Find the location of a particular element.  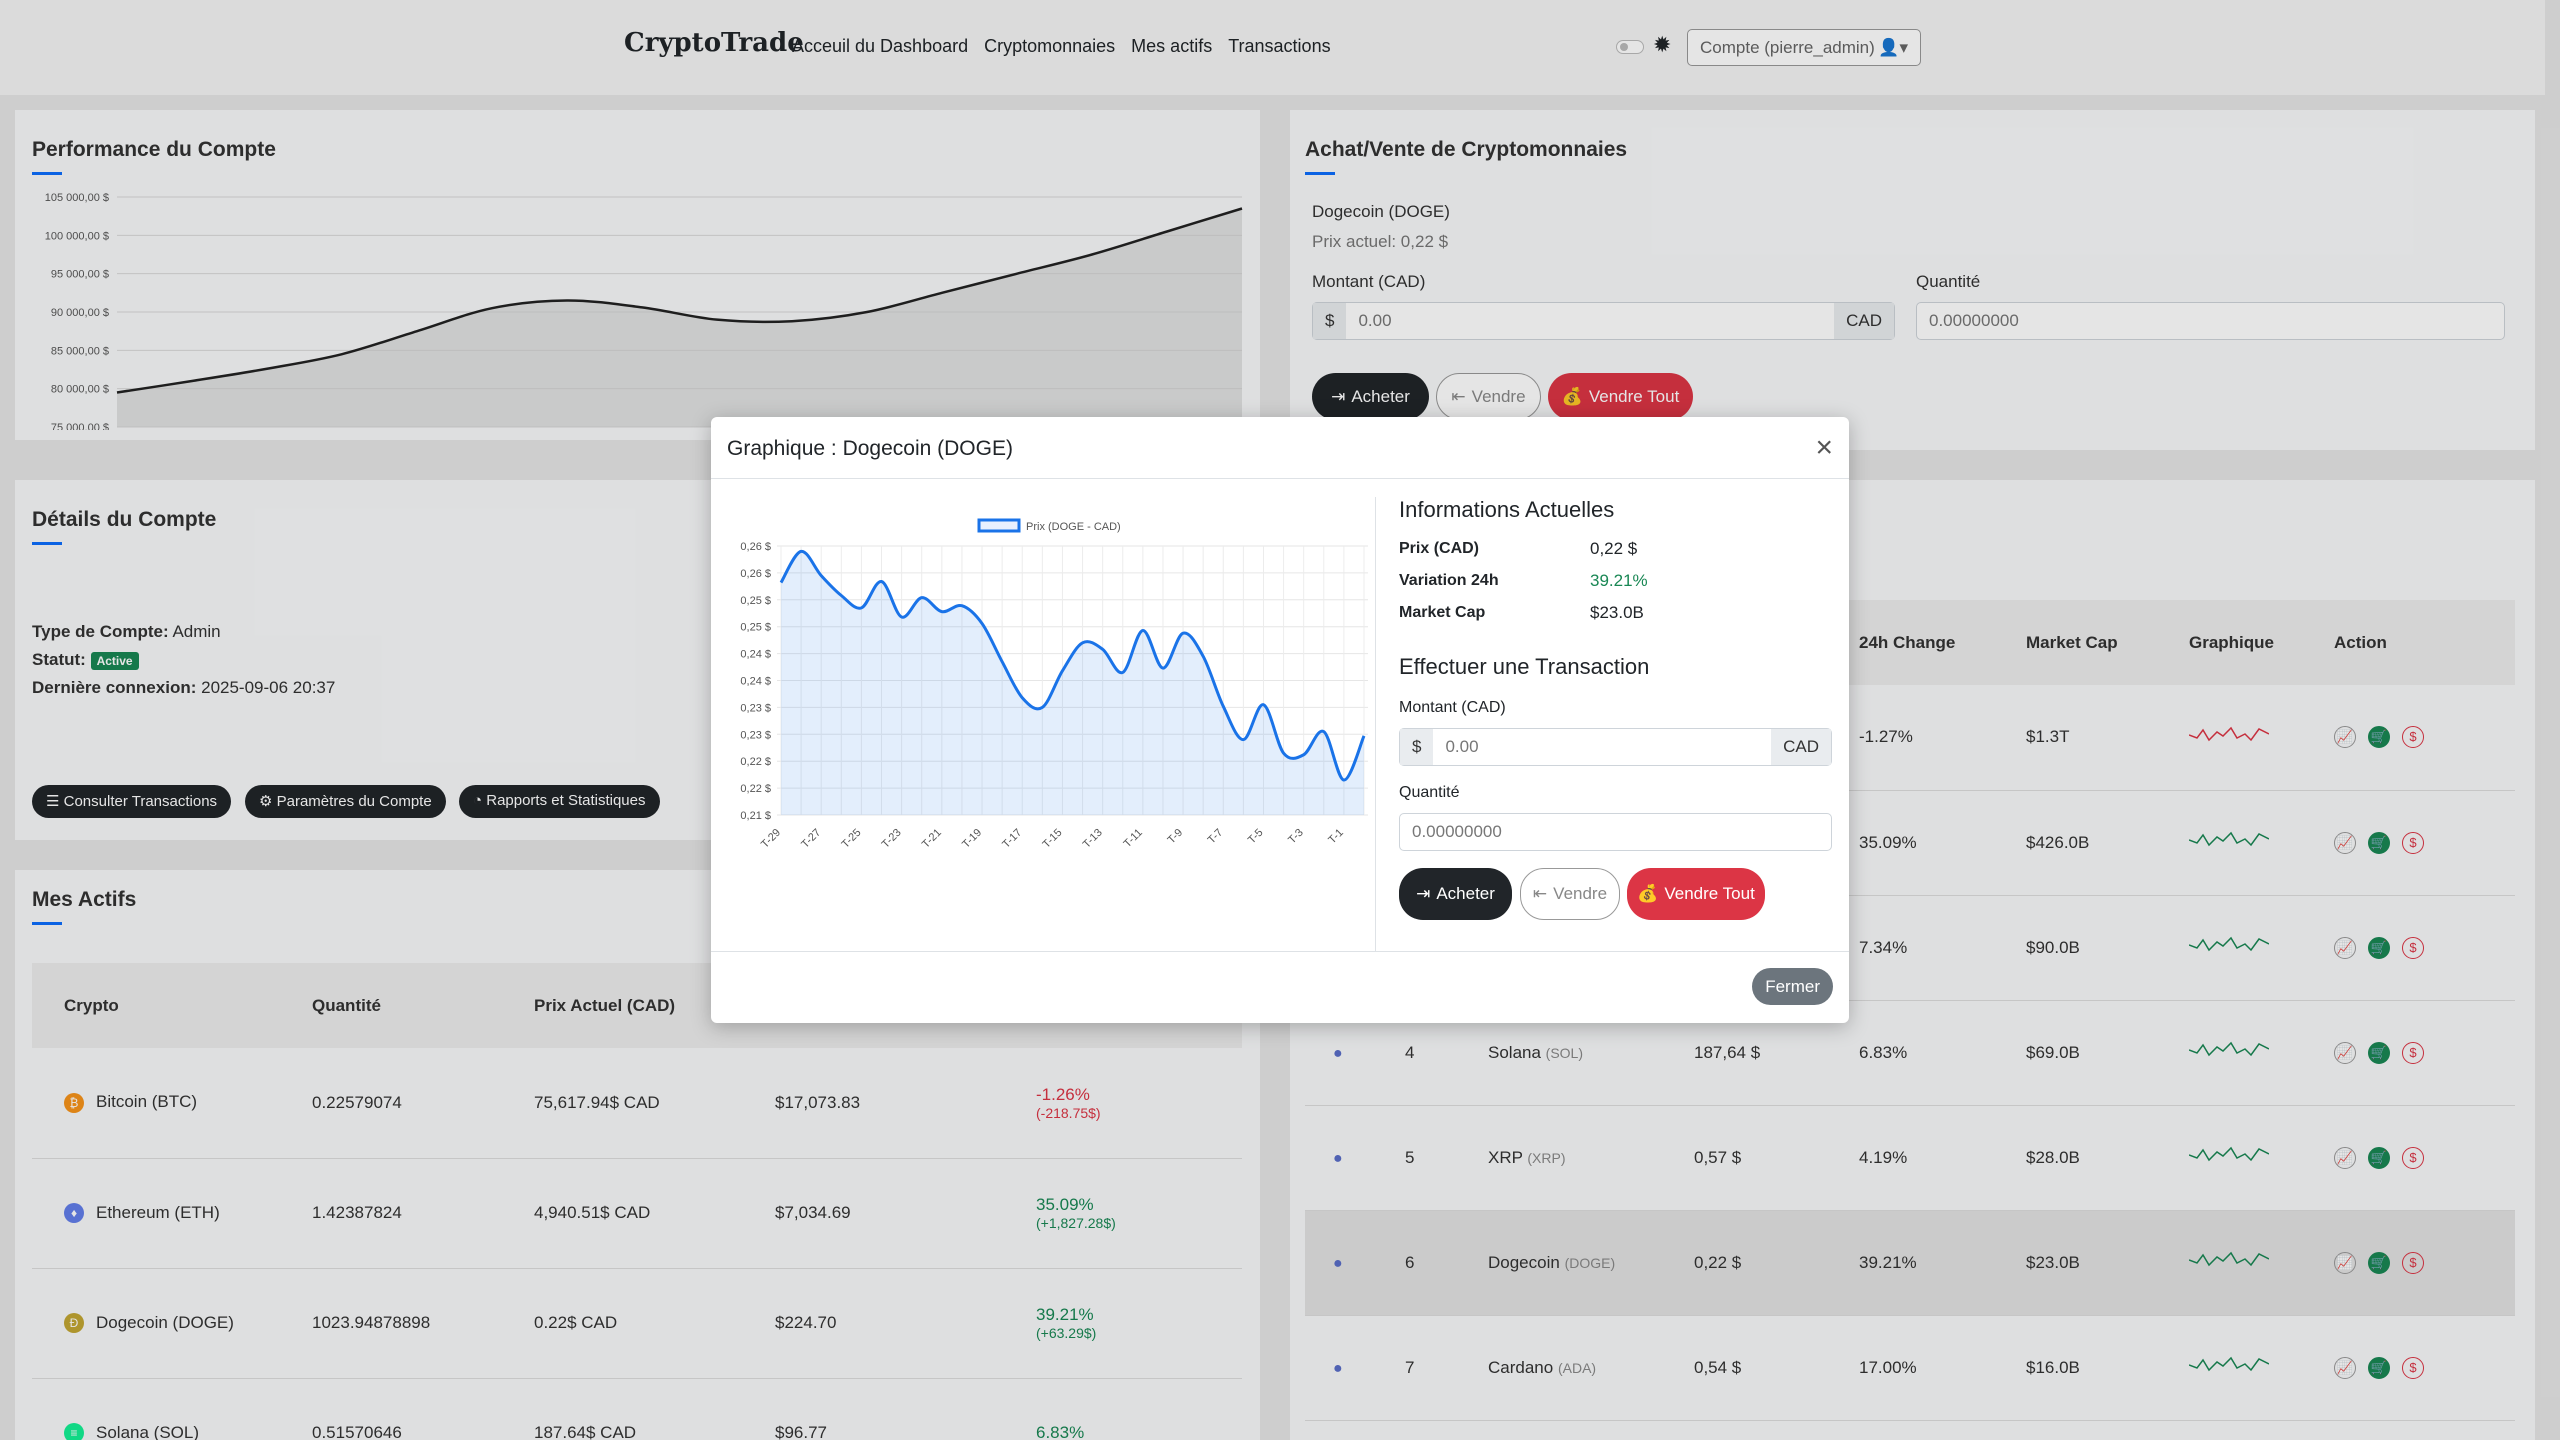

modal-qty-label: Quantité is located at coordinates (1429, 792).